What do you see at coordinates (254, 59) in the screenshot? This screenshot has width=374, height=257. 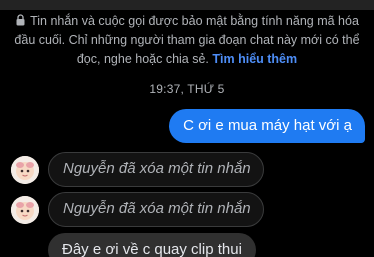 I see `learn-more-link: Tìm hiểu thêm` at bounding box center [254, 59].